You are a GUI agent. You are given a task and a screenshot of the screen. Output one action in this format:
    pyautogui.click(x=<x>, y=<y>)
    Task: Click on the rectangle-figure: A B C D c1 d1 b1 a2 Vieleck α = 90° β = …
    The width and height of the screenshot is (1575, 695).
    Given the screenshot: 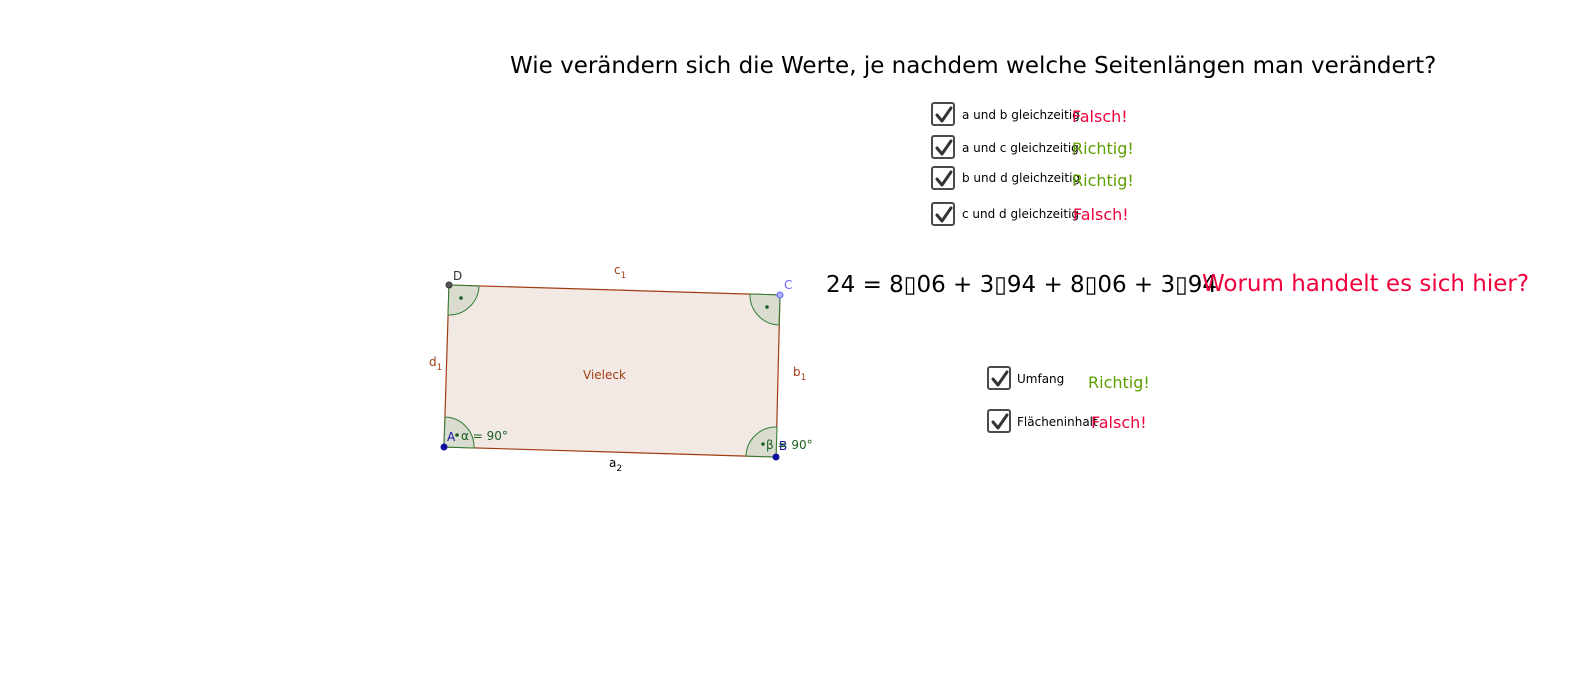 What is the action you would take?
    pyautogui.click(x=621, y=368)
    